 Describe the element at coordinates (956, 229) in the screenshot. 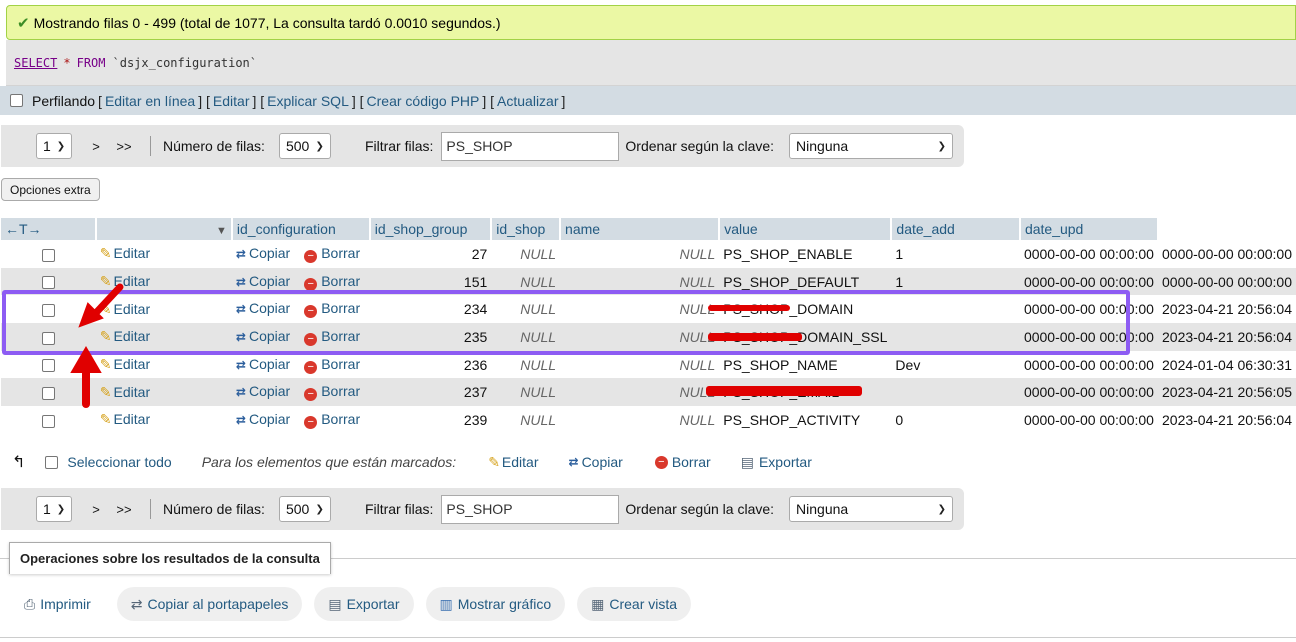

I see `column-header-date-add: date_add` at that location.